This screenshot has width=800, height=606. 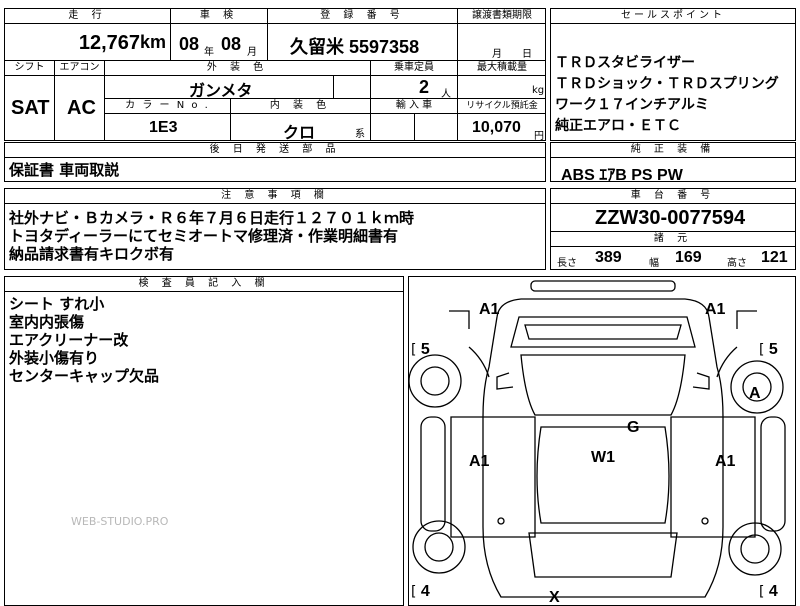 I want to click on mark-left-side: A1, so click(x=479, y=461).